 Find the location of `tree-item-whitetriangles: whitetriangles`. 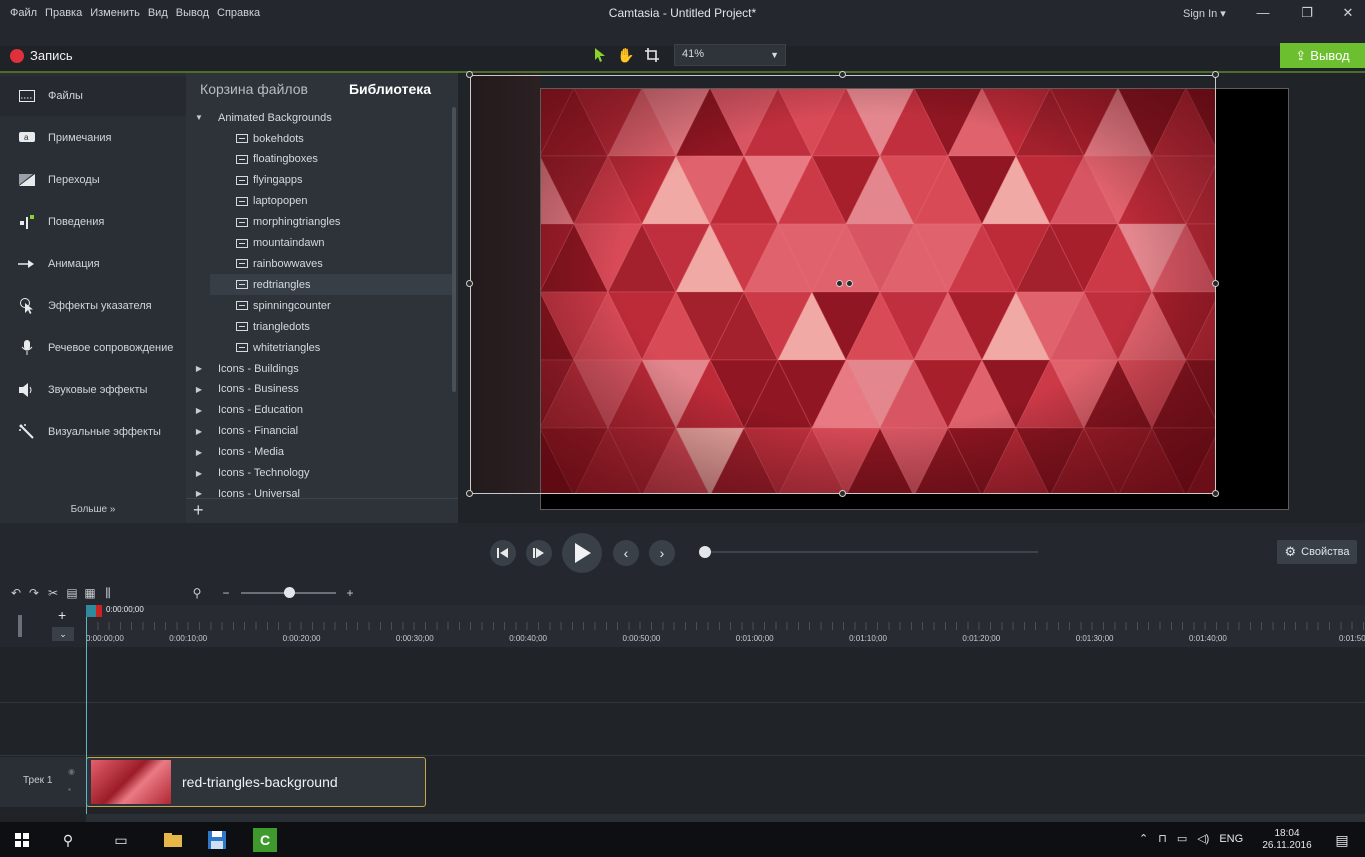

tree-item-whitetriangles: whitetriangles is located at coordinates (319, 347).